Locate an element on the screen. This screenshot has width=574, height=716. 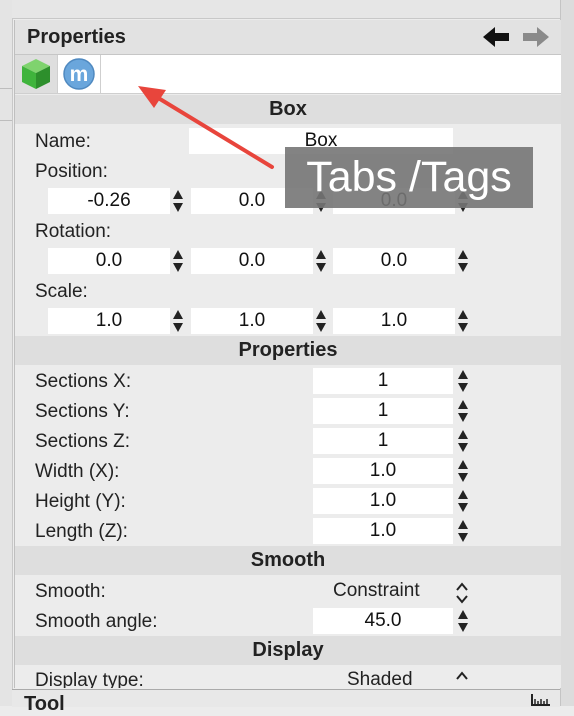
scale-x-field: 1.0 is located at coordinates (109, 321).